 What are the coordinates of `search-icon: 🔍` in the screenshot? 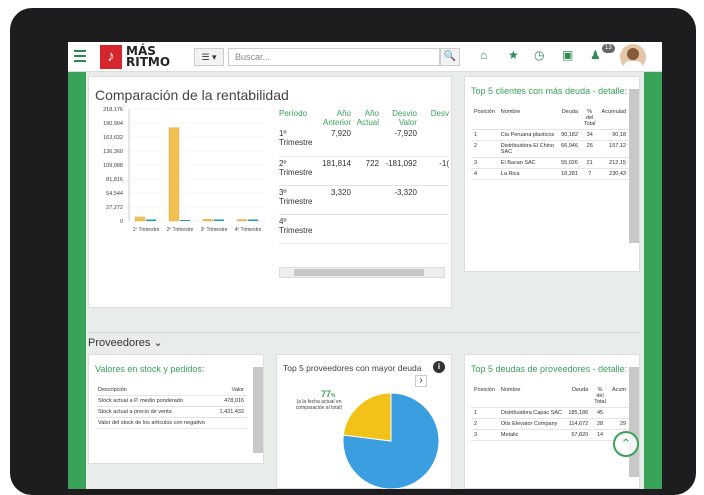 It's located at (450, 57).